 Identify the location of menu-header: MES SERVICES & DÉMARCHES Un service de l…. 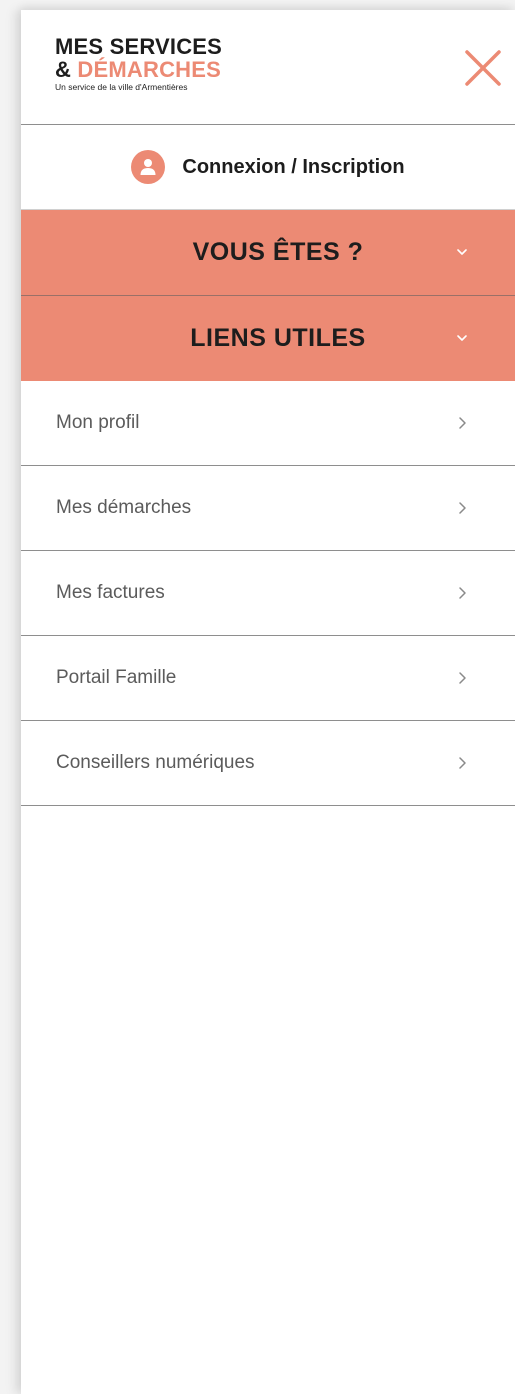
(268, 67).